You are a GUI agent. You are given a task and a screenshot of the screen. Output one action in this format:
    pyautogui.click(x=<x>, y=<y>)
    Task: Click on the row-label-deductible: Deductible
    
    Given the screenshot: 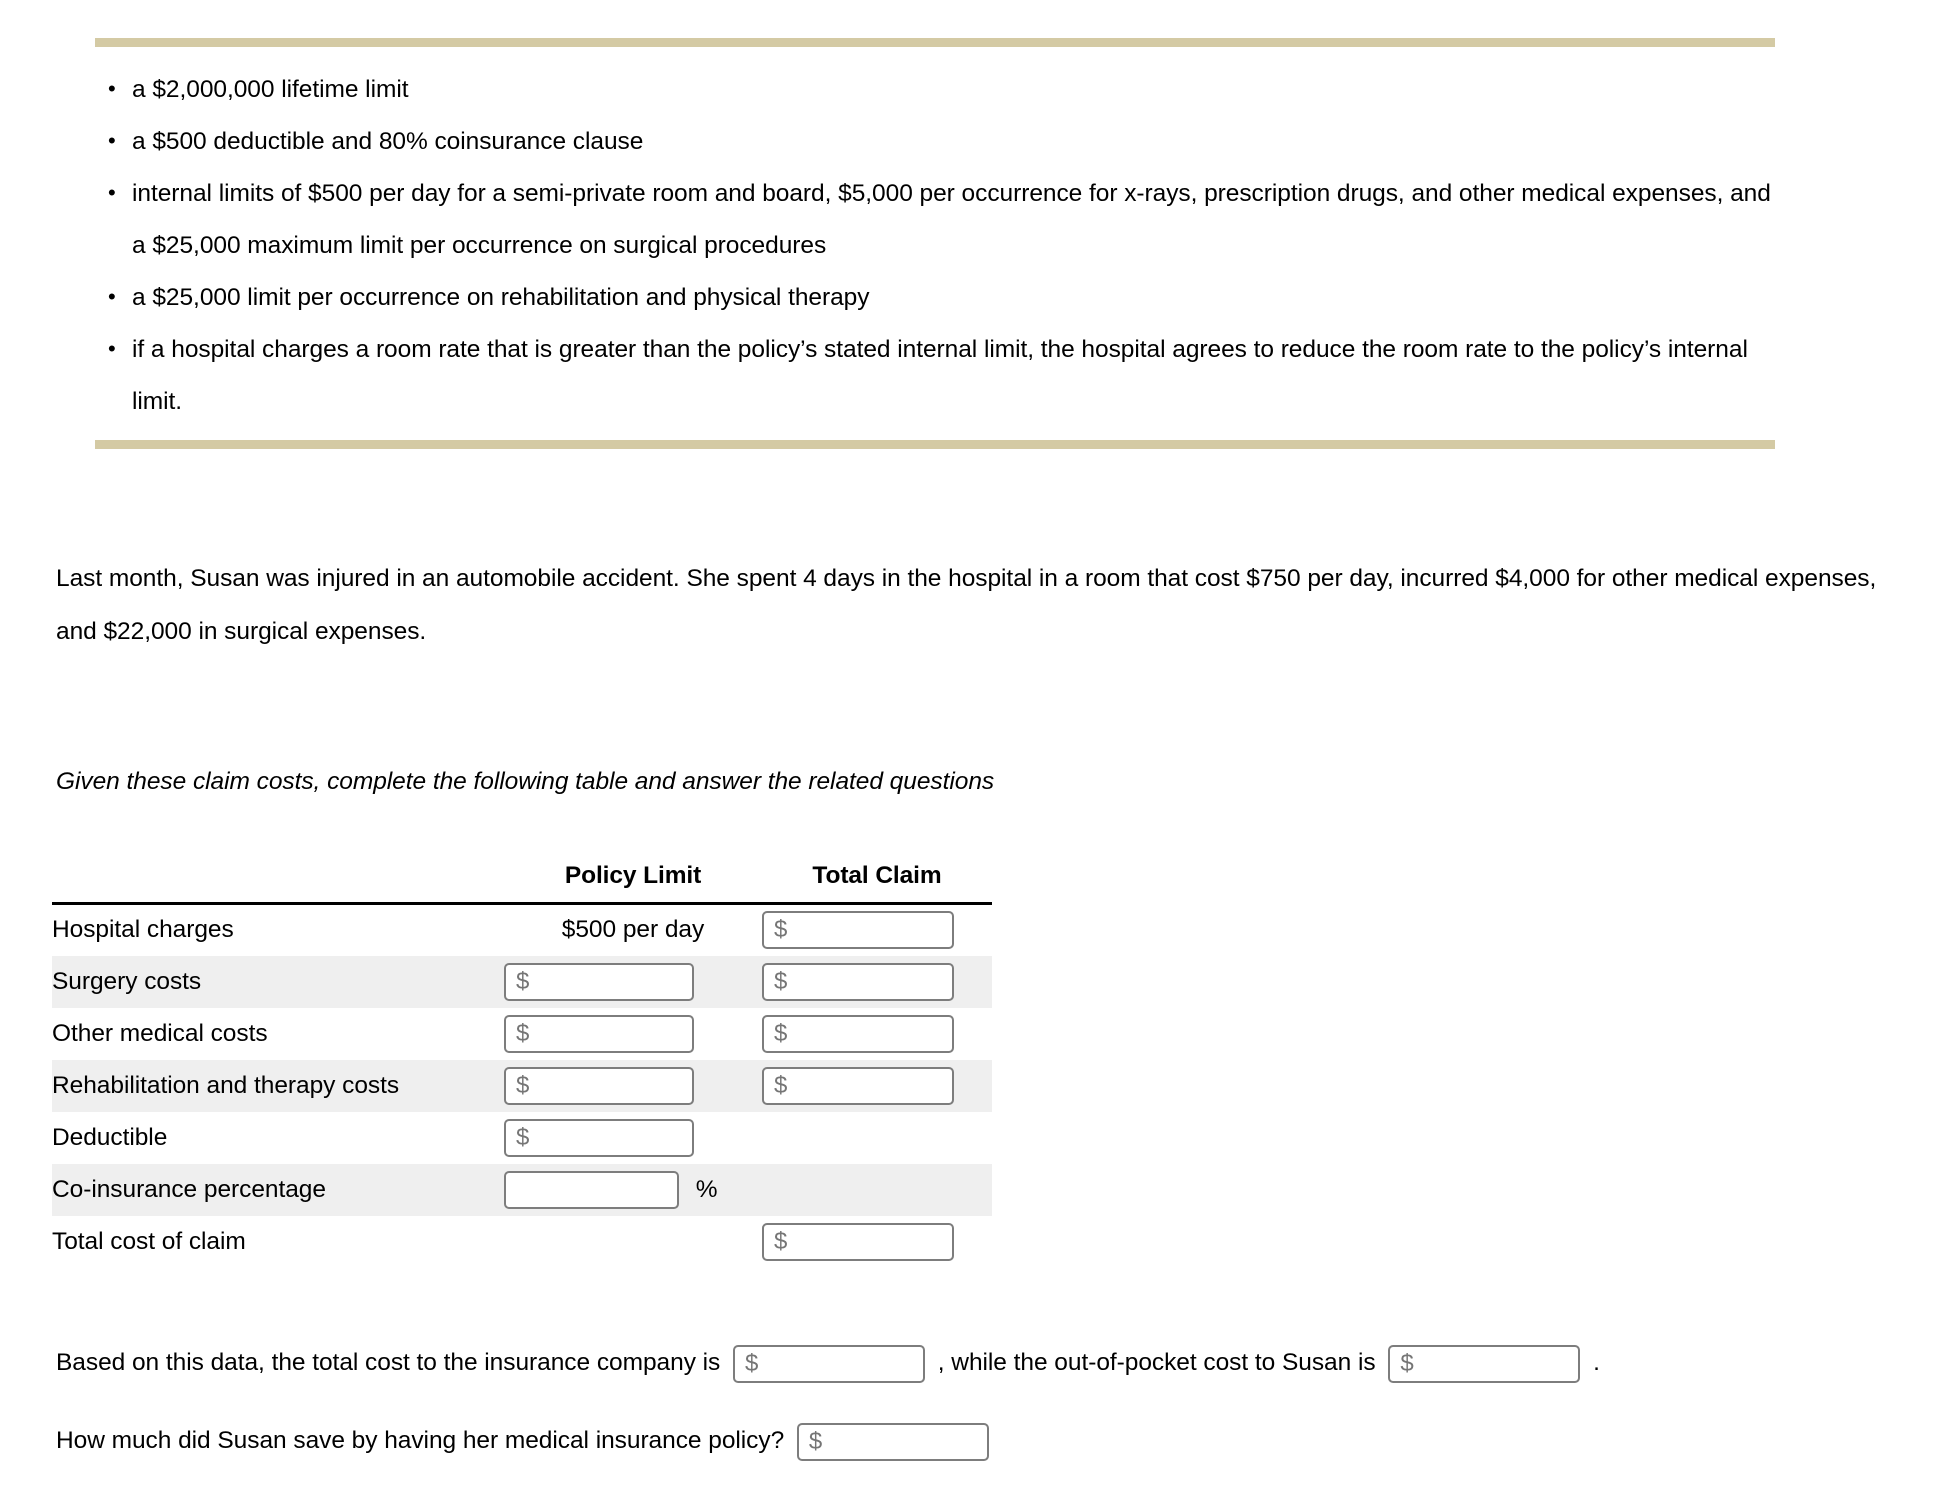 What is the action you would take?
    pyautogui.click(x=110, y=1137)
    